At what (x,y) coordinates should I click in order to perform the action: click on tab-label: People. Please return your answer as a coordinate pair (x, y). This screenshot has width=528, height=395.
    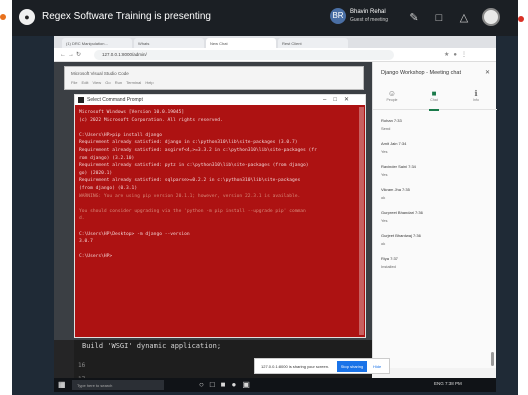
    Looking at the image, I should click on (392, 100).